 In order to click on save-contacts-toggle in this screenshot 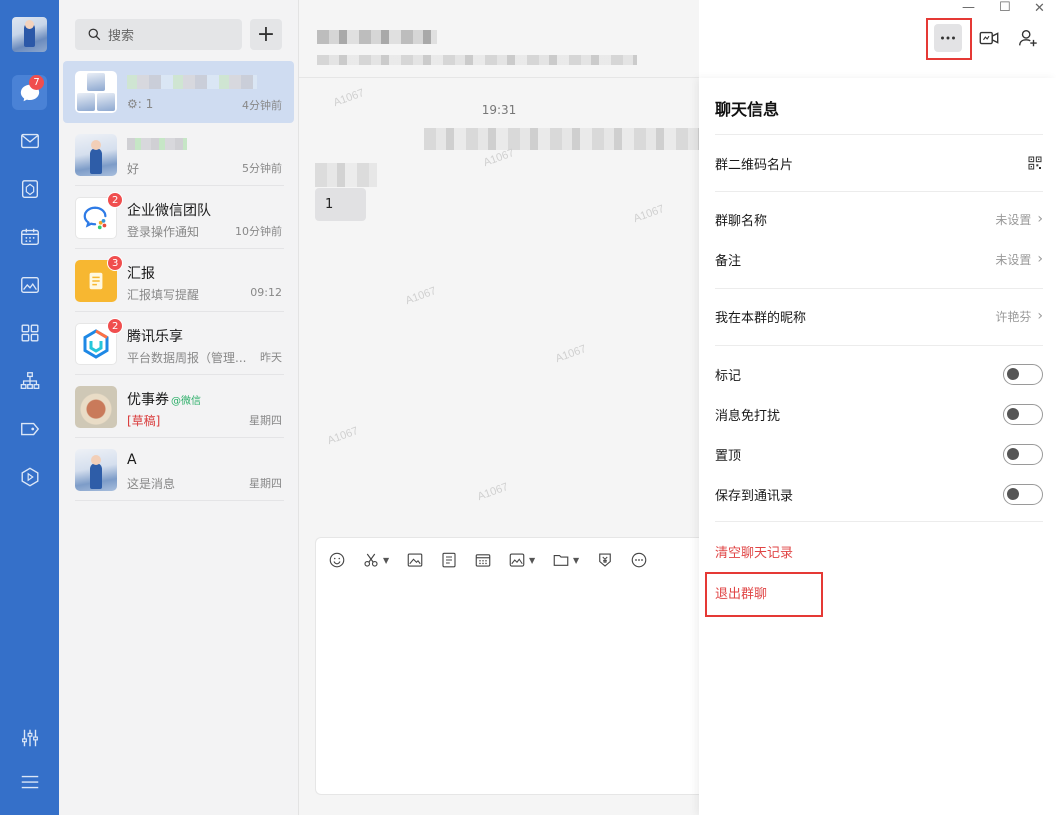, I will do `click(1023, 494)`.